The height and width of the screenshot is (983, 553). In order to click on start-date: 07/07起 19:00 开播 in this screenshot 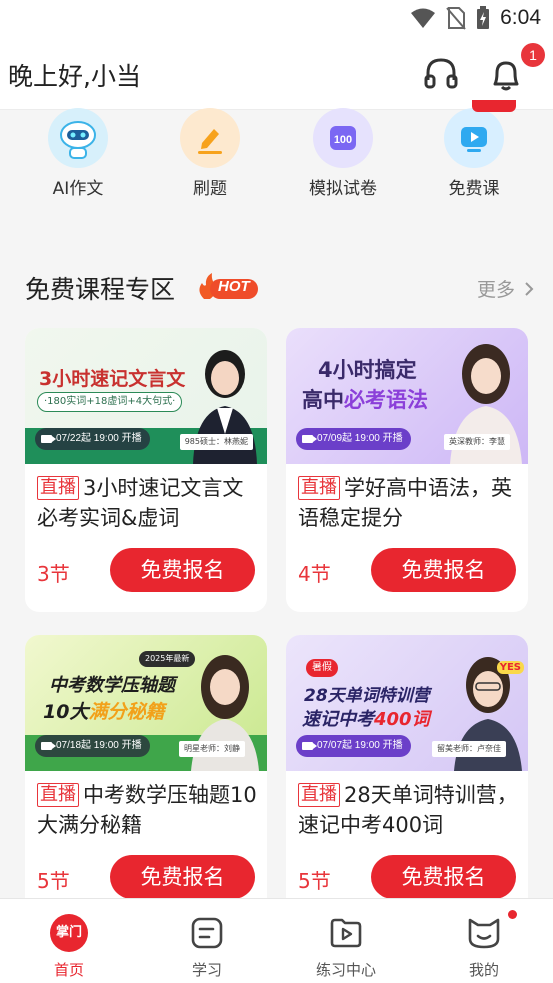, I will do `click(353, 746)`.